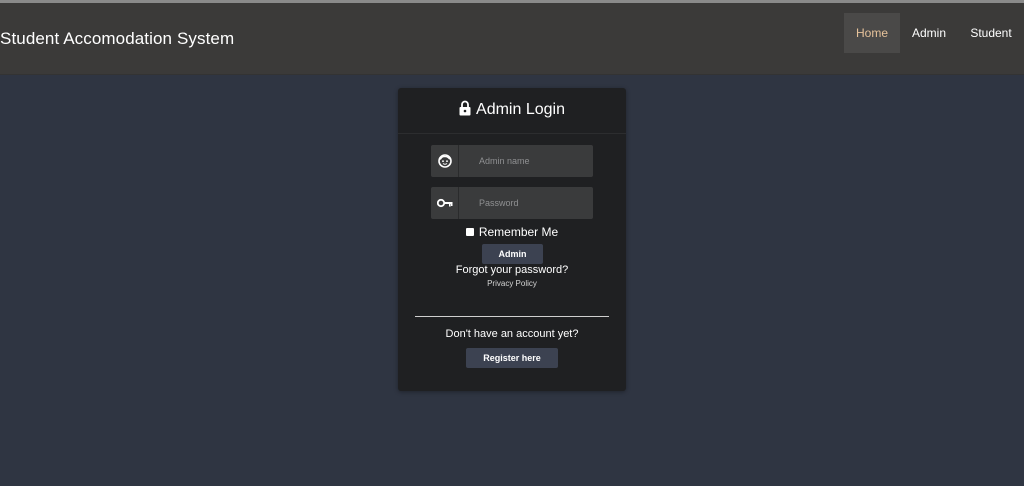 The image size is (1024, 486). Describe the element at coordinates (512, 316) in the screenshot. I see `divider` at that location.